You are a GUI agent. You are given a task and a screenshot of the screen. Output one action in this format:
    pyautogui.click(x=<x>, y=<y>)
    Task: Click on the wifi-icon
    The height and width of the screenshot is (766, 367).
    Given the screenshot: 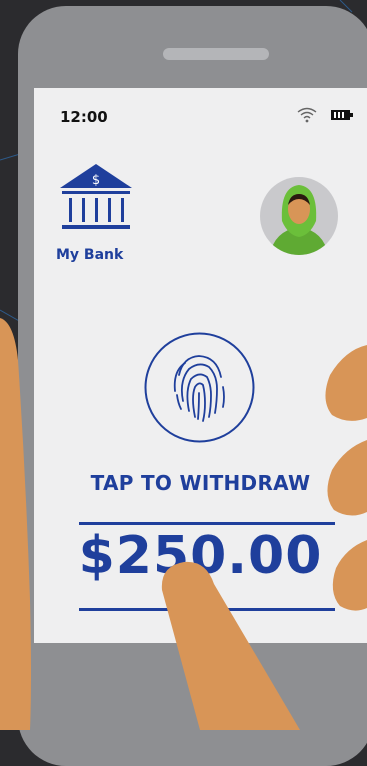 What is the action you would take?
    pyautogui.click(x=307, y=115)
    